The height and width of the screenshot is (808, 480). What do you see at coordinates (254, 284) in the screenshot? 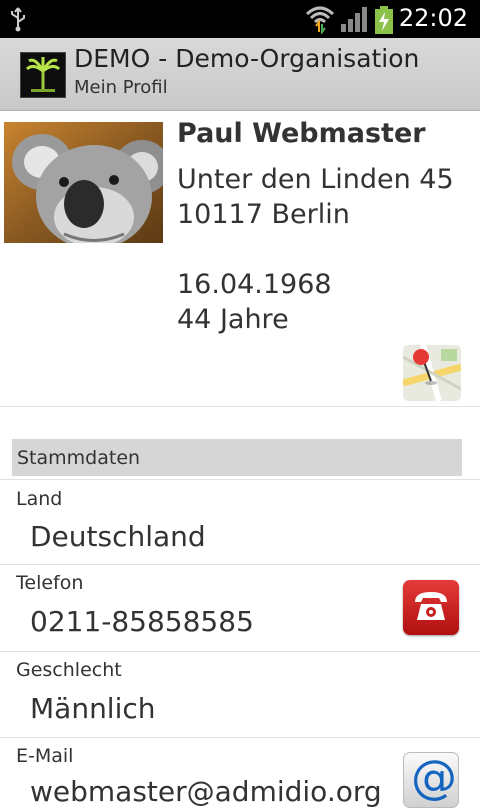
I see `profile-birthday: 16.04.1968` at bounding box center [254, 284].